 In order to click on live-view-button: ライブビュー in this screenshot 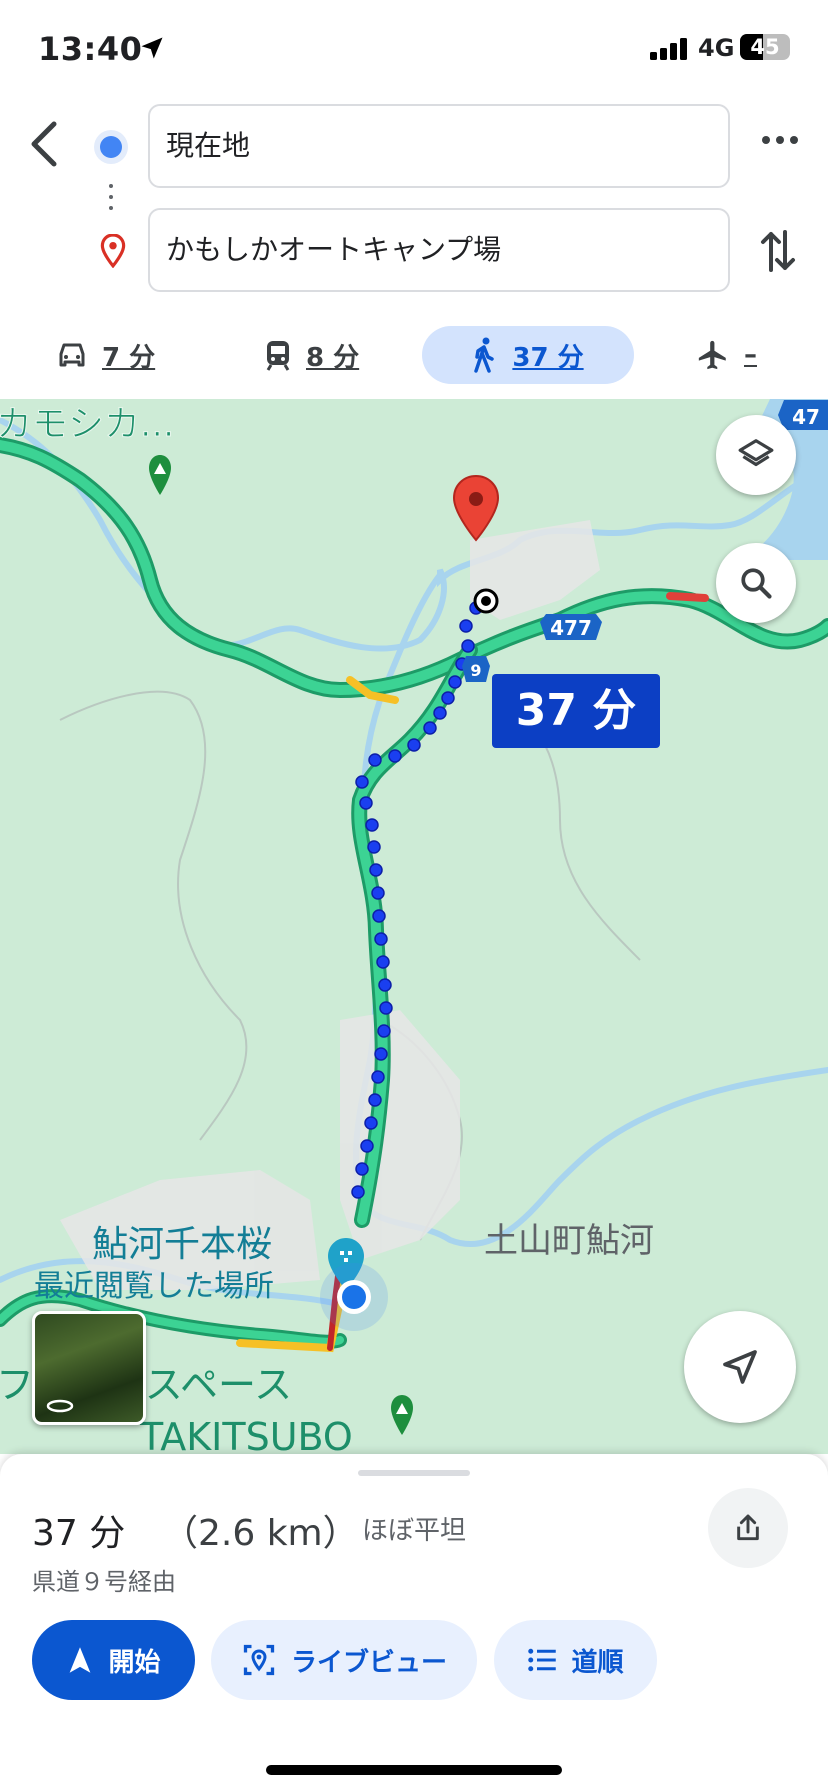, I will do `click(344, 1660)`.